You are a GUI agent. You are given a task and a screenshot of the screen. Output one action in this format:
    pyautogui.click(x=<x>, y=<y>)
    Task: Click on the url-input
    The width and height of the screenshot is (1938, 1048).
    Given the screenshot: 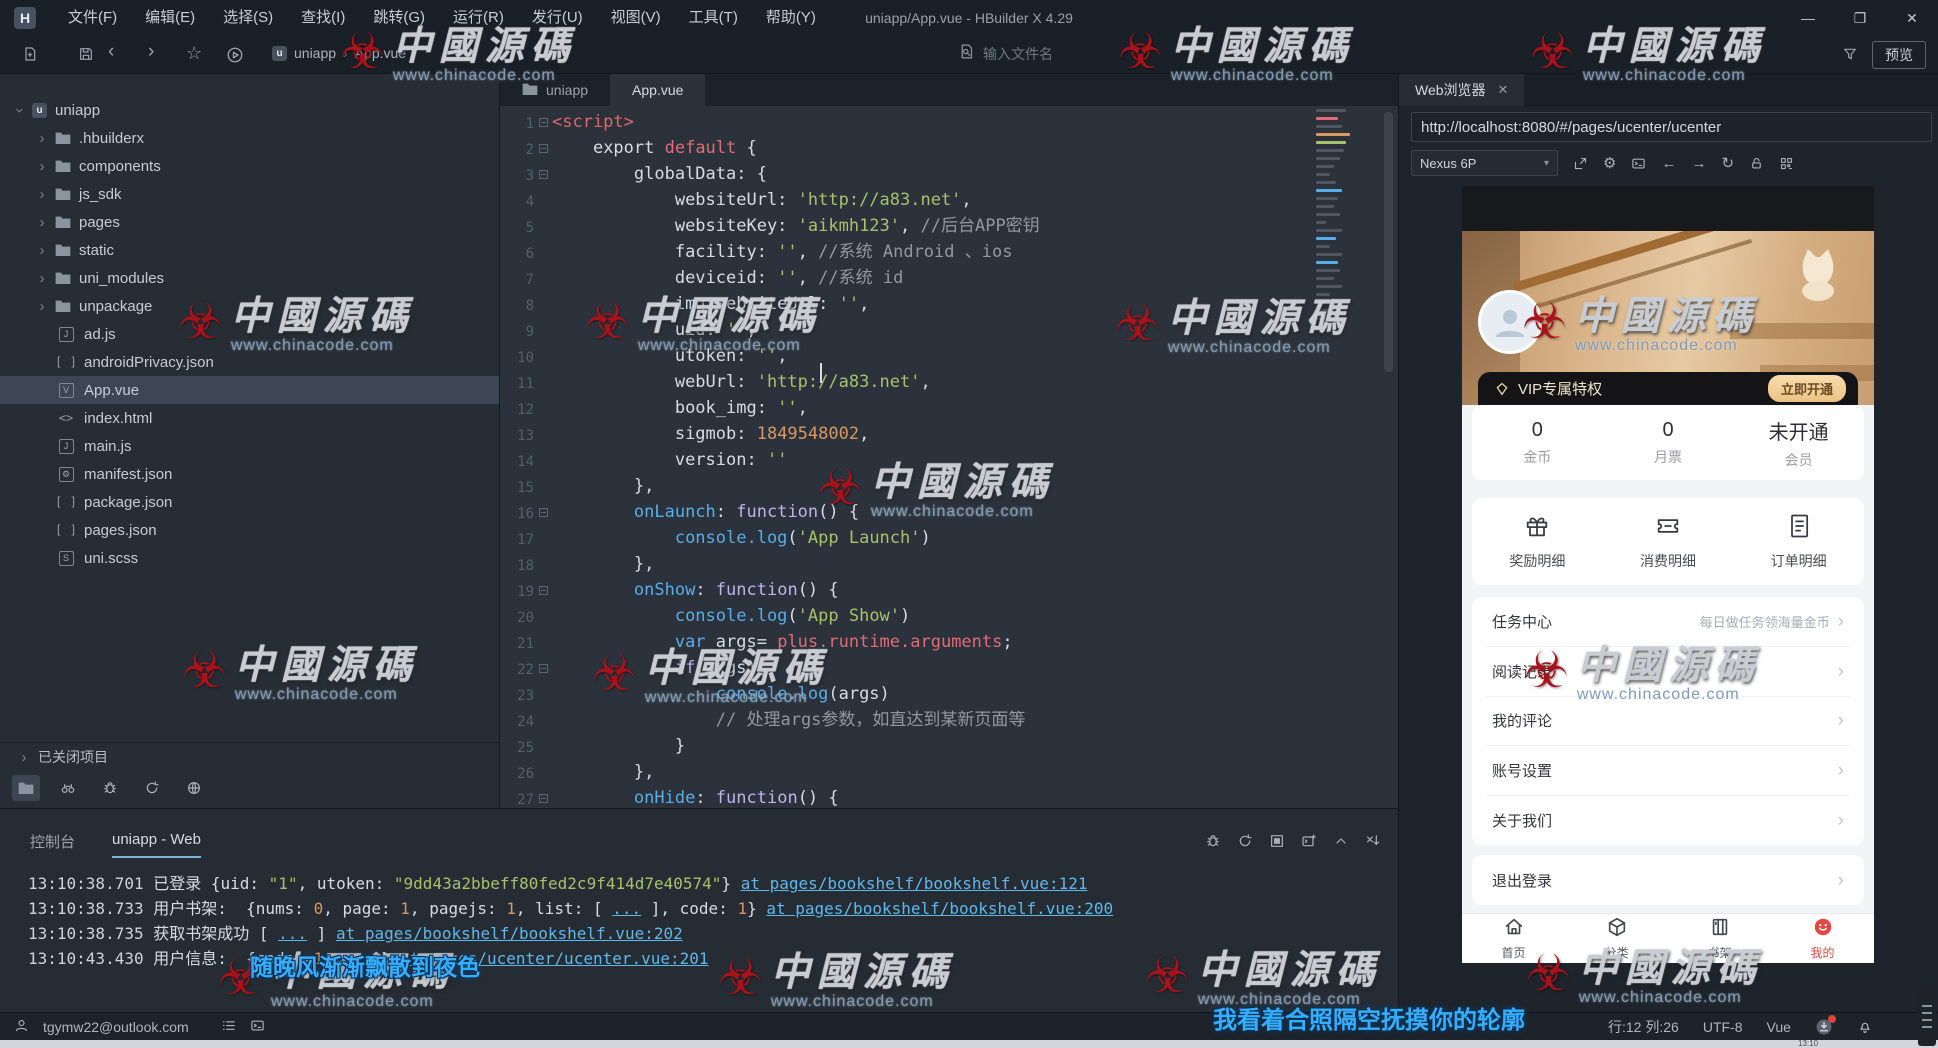 What is the action you would take?
    pyautogui.click(x=1671, y=127)
    